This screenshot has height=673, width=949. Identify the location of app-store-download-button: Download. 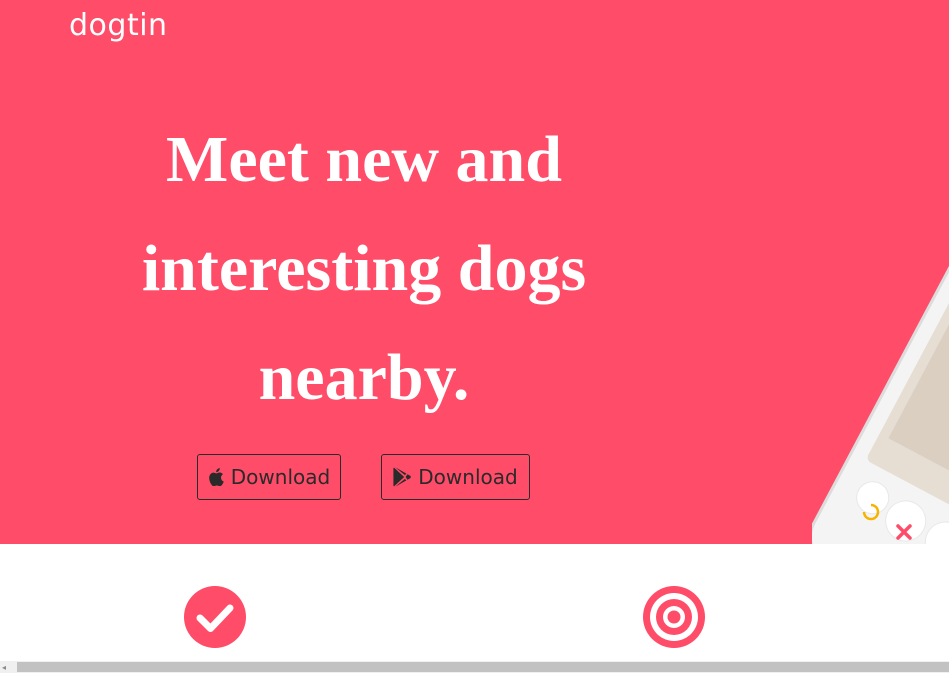
(269, 477).